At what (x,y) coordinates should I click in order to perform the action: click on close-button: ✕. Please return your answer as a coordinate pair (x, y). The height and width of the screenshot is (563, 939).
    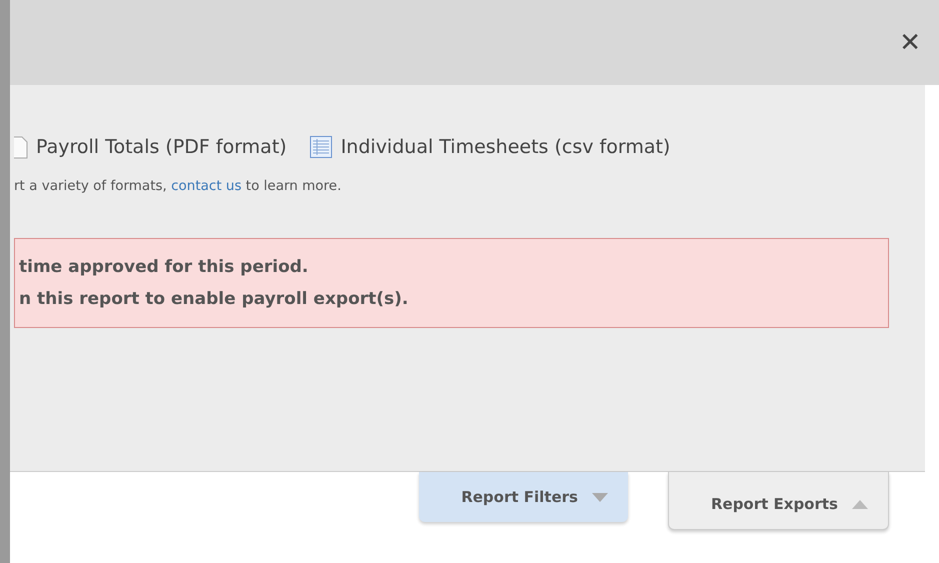
    Looking at the image, I should click on (910, 43).